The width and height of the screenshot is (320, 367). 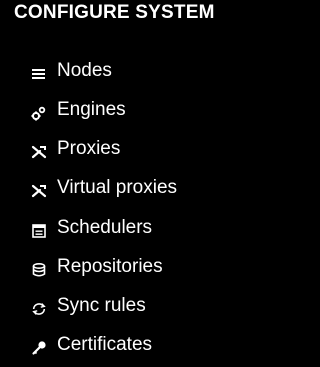 I want to click on nav-item-label: Certificates, so click(x=105, y=344).